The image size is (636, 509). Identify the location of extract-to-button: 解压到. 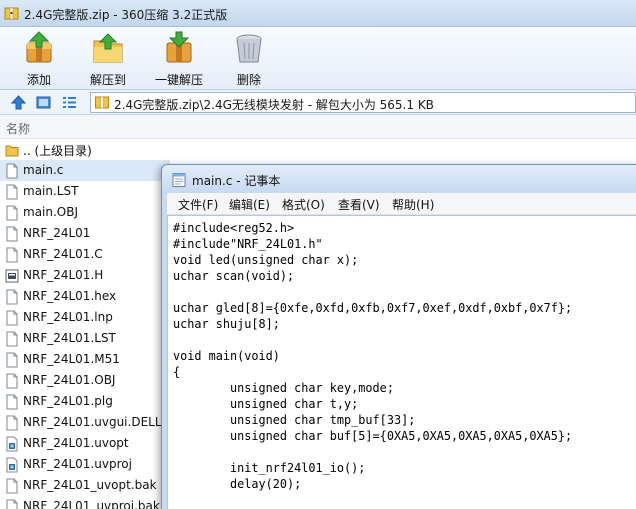
(108, 59).